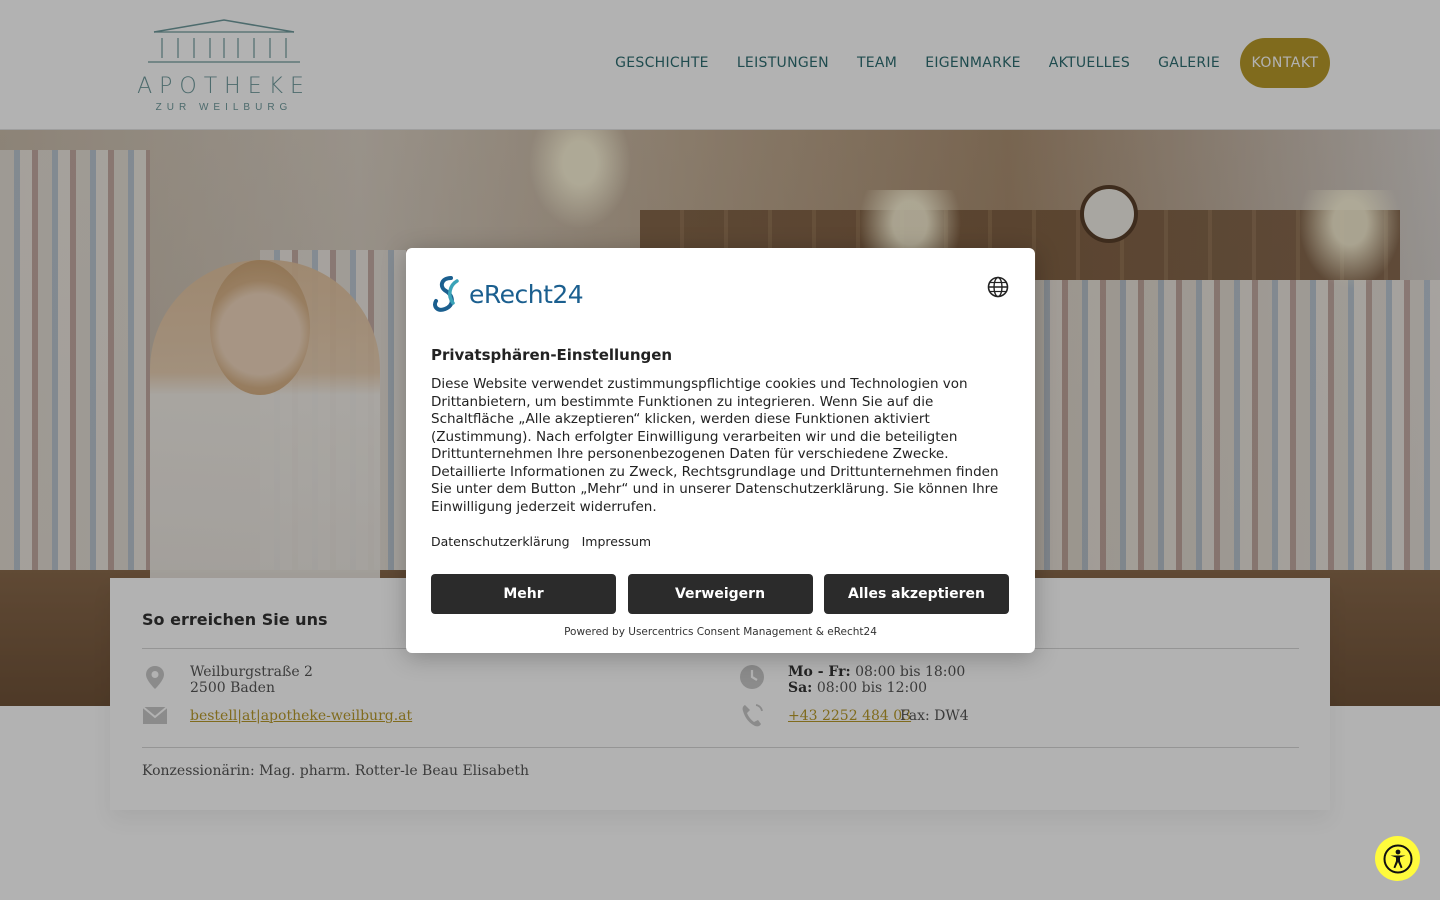 Image resolution: width=1440 pixels, height=900 pixels. I want to click on more-button: Mehr, so click(523, 594).